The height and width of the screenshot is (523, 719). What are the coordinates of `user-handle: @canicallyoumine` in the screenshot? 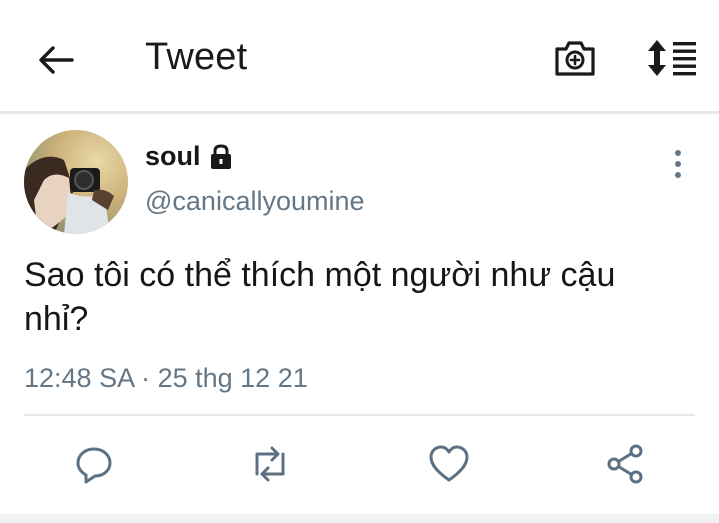 It's located at (255, 201).